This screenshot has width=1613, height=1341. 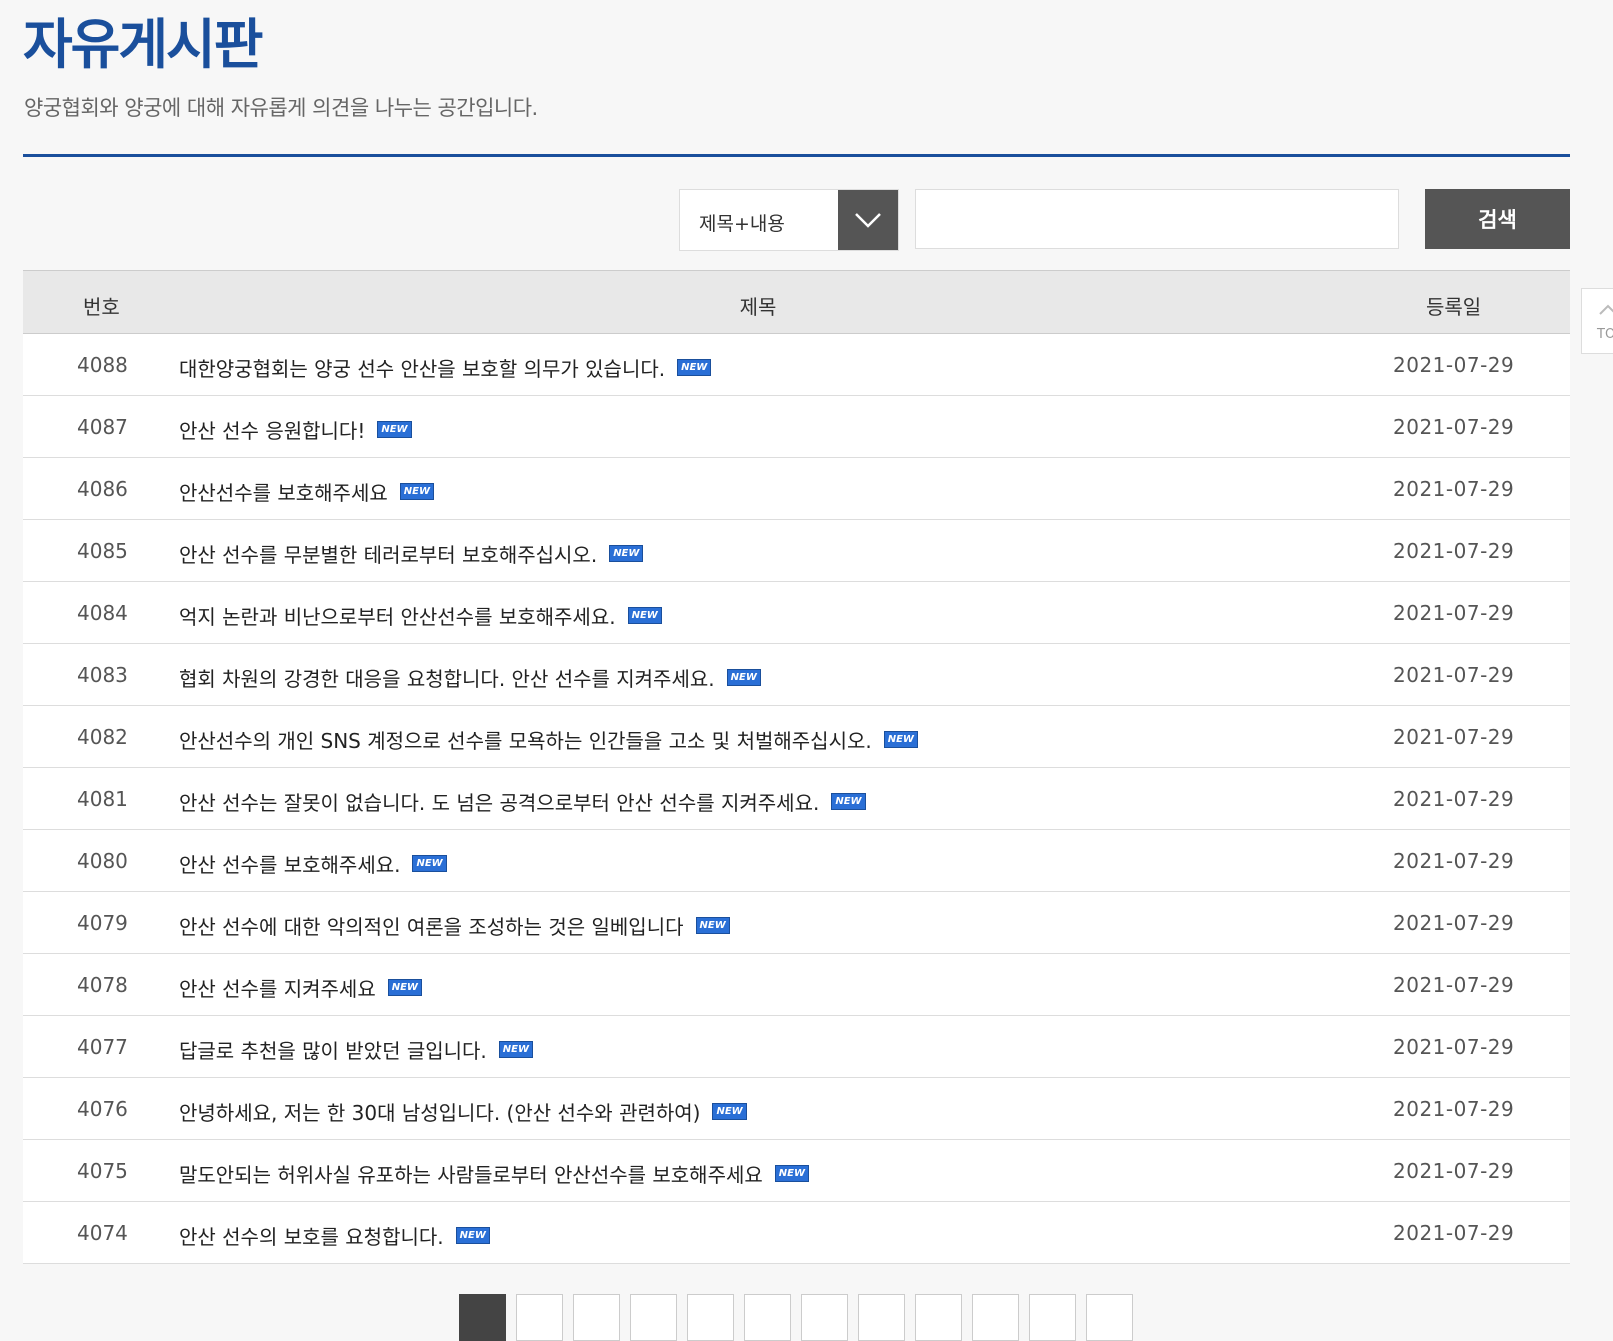 I want to click on row-title-link: 말도안되는 허위사실 유포하는 사람들로부터 안산선수를 보호해주세요 NEW, so click(x=494, y=1173).